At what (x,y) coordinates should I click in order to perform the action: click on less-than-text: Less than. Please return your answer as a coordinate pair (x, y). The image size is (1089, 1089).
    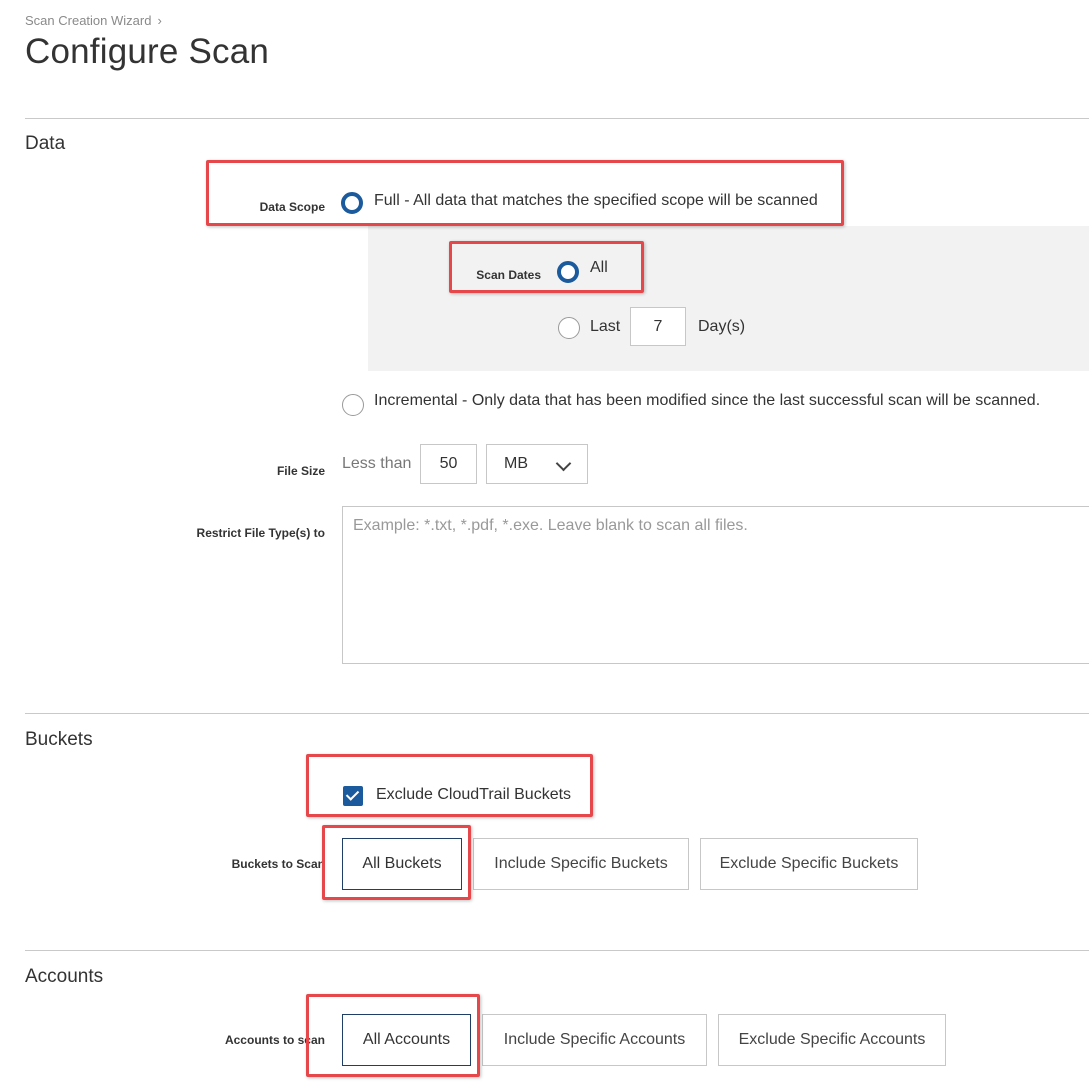
    Looking at the image, I should click on (377, 463).